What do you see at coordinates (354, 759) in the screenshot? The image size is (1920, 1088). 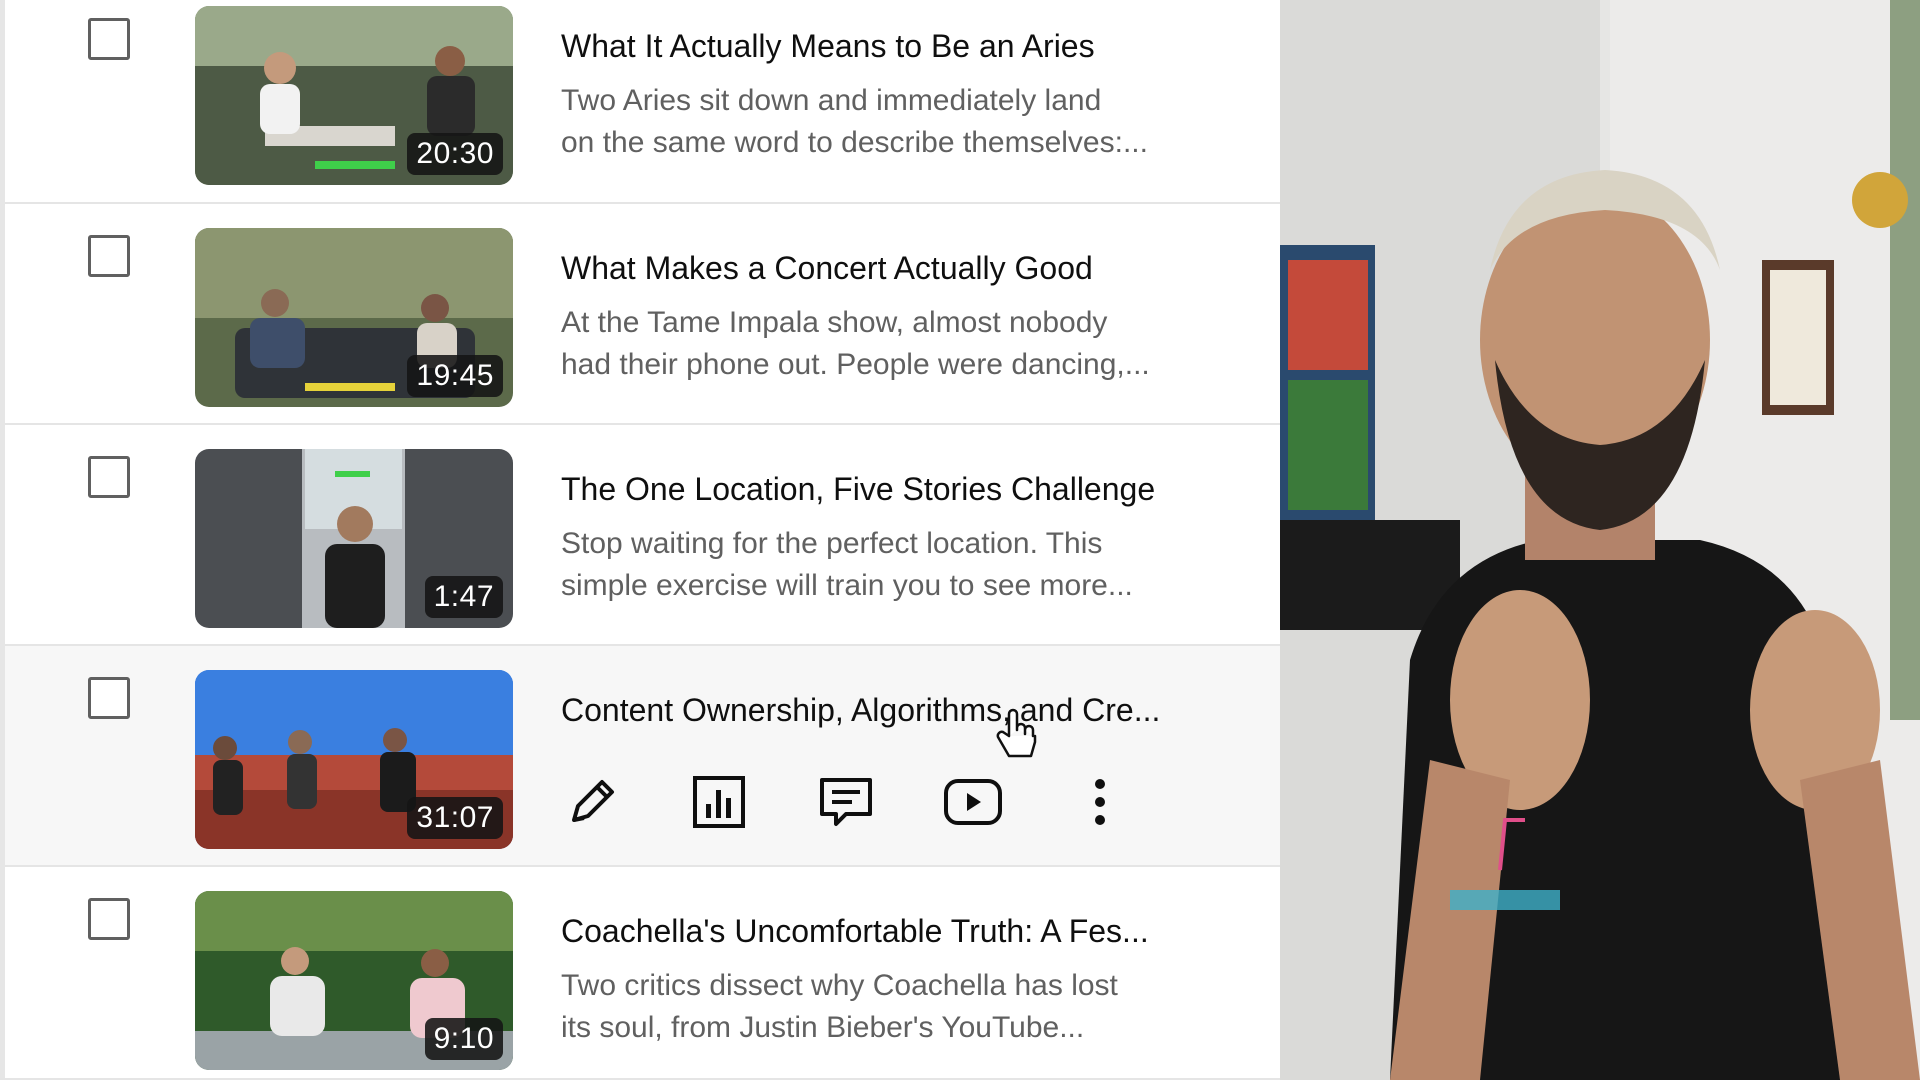 I see `video-thumbnail: 31:07` at bounding box center [354, 759].